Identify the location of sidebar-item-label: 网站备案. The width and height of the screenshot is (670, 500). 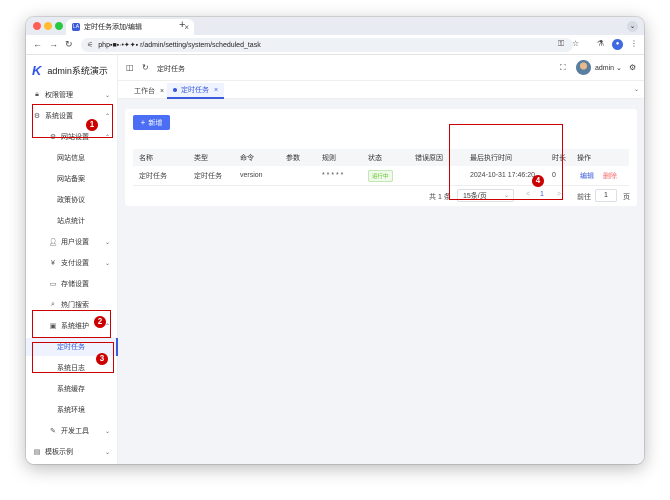
(71, 179).